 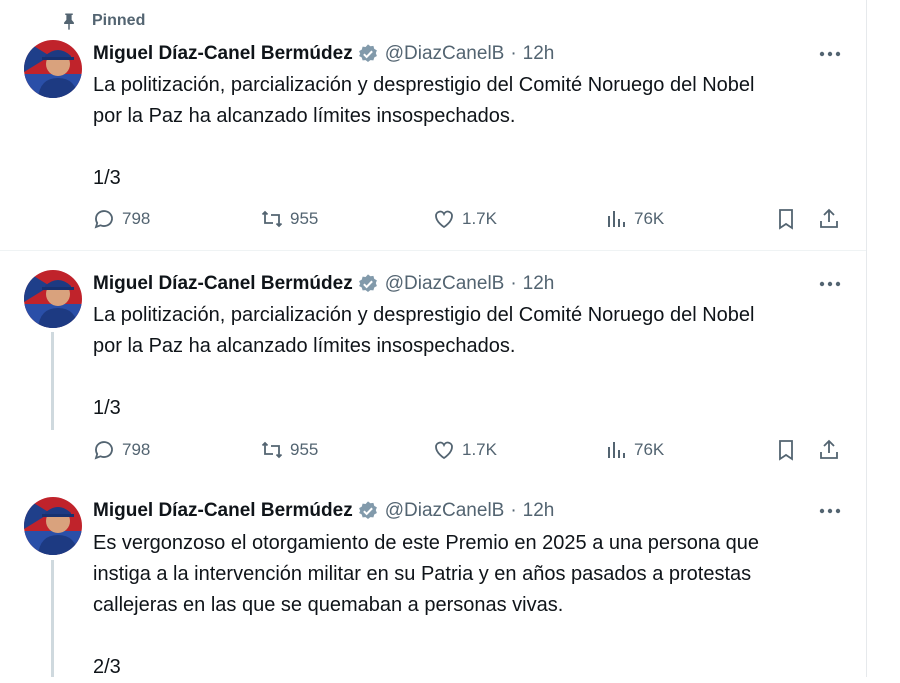 I want to click on pinned-indicator: Pinned, so click(x=102, y=21).